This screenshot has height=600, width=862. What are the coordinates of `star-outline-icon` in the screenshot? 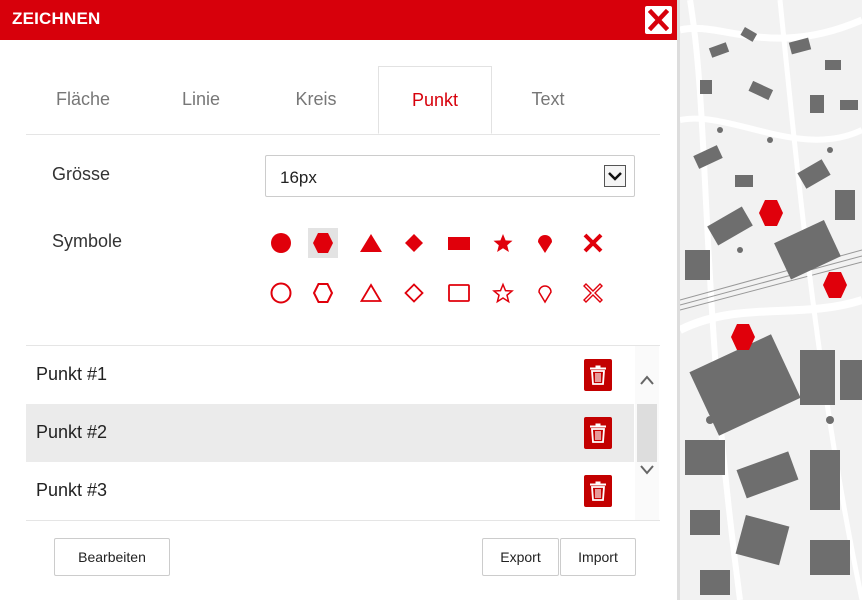 It's located at (503, 293).